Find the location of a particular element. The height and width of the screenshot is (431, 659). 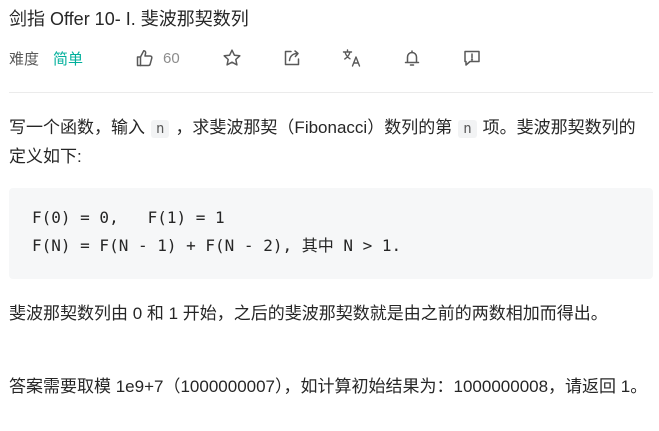

thumbs-up-icon is located at coordinates (145, 58).